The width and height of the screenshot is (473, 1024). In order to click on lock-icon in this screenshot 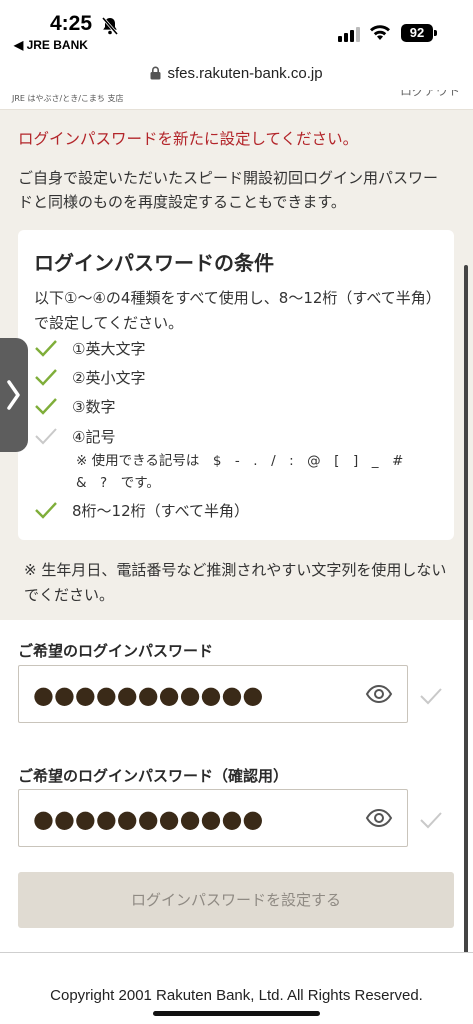, I will do `click(155, 73)`.